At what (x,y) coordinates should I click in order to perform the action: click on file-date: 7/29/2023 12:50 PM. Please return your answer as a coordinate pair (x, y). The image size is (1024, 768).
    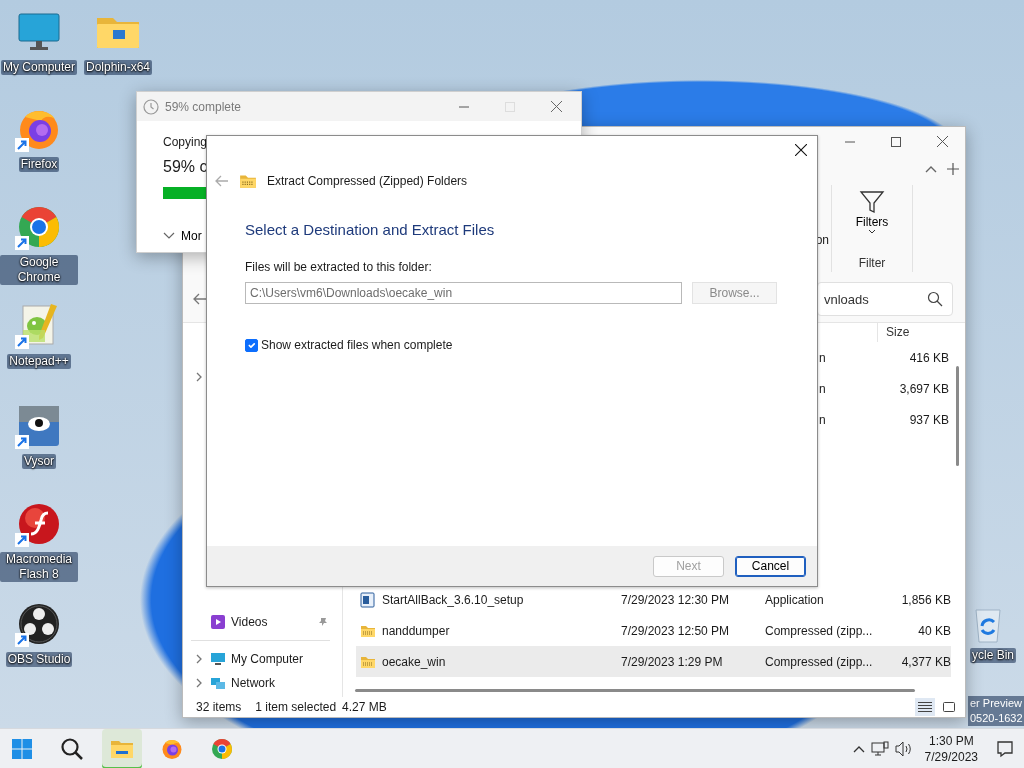
    Looking at the image, I should click on (676, 631).